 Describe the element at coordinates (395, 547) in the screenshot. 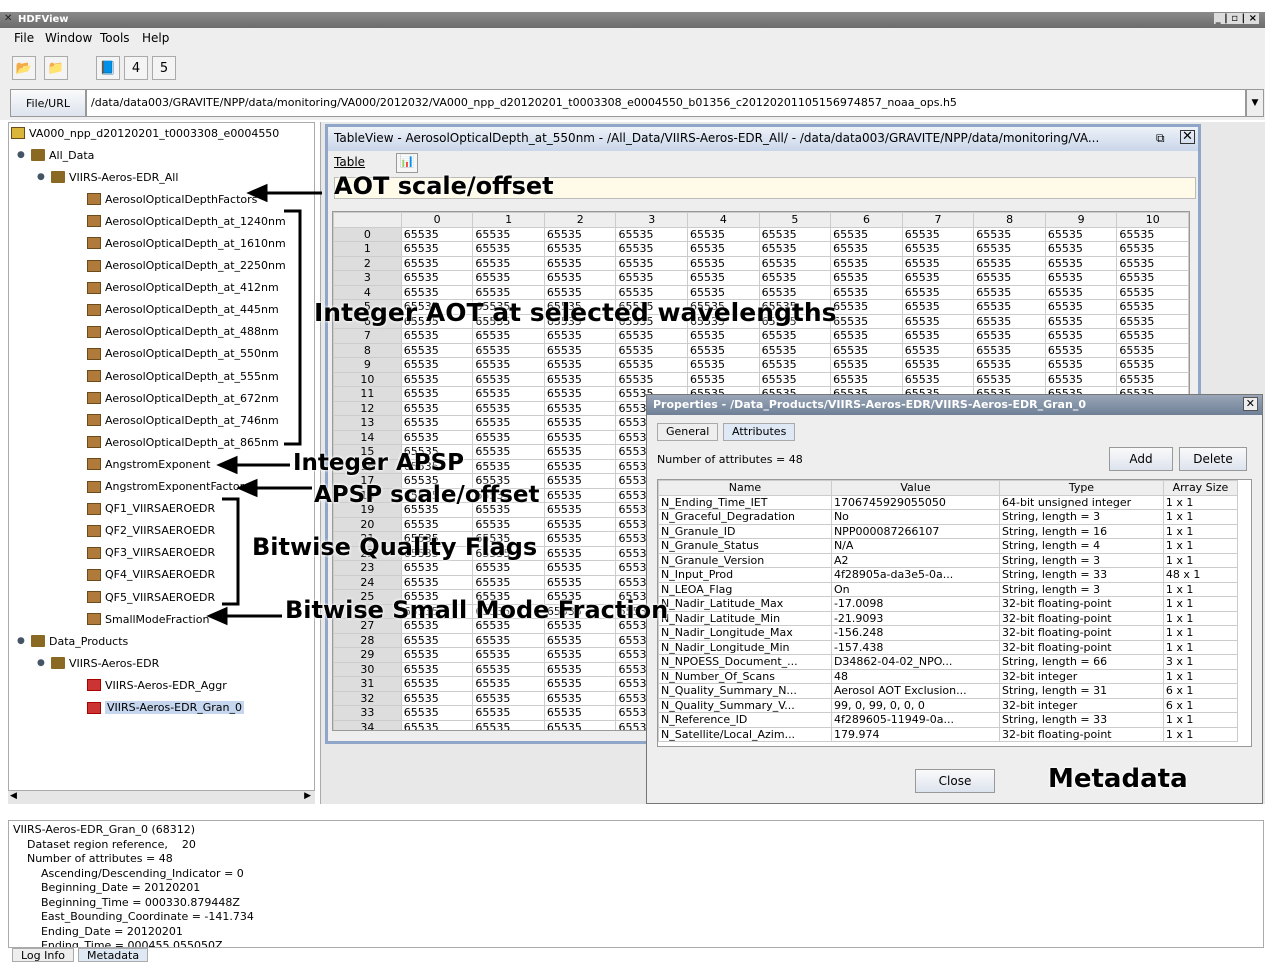

I see `annotation-bitwise-qf: Bitwise Quality Flags` at that location.